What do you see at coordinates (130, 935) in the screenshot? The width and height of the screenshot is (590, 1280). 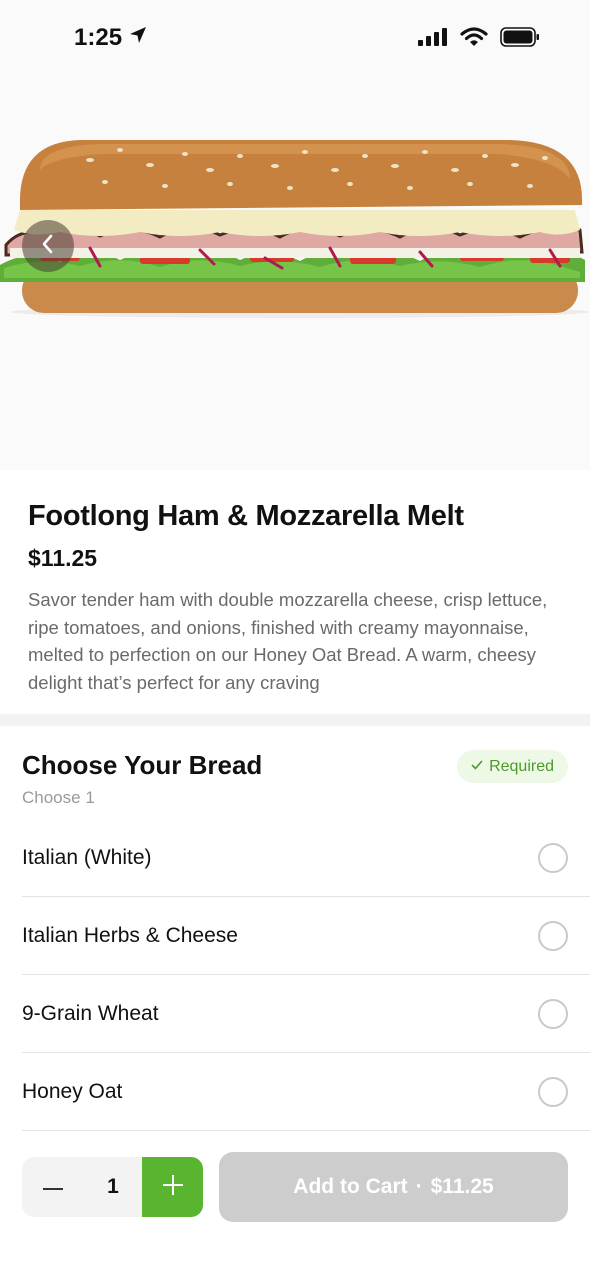 I see `option-label: Italian Herbs & Cheese` at bounding box center [130, 935].